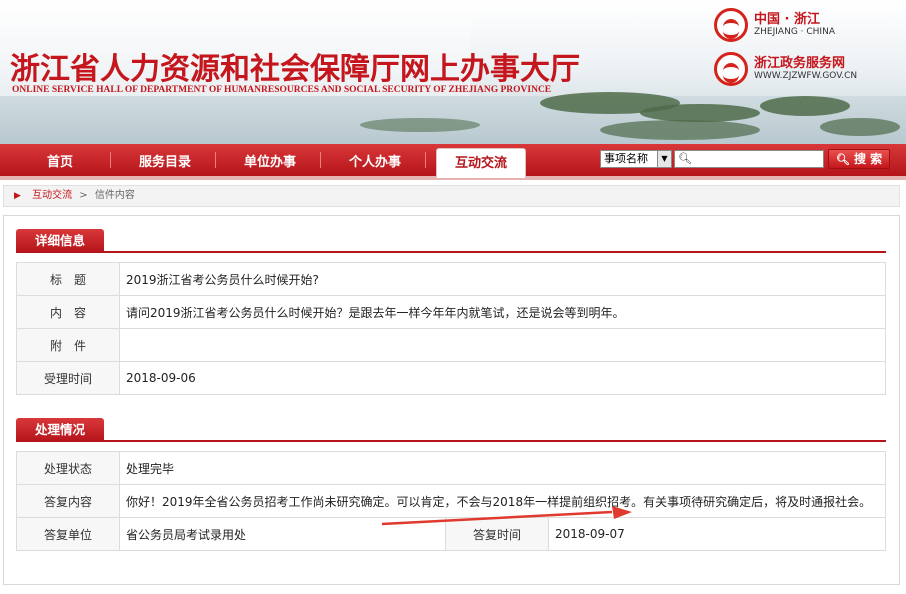 The width and height of the screenshot is (906, 594). Describe the element at coordinates (295, 69) in the screenshot. I see `site-title: 浙江省人力资源和社会保障厅网上办事大厅` at that location.